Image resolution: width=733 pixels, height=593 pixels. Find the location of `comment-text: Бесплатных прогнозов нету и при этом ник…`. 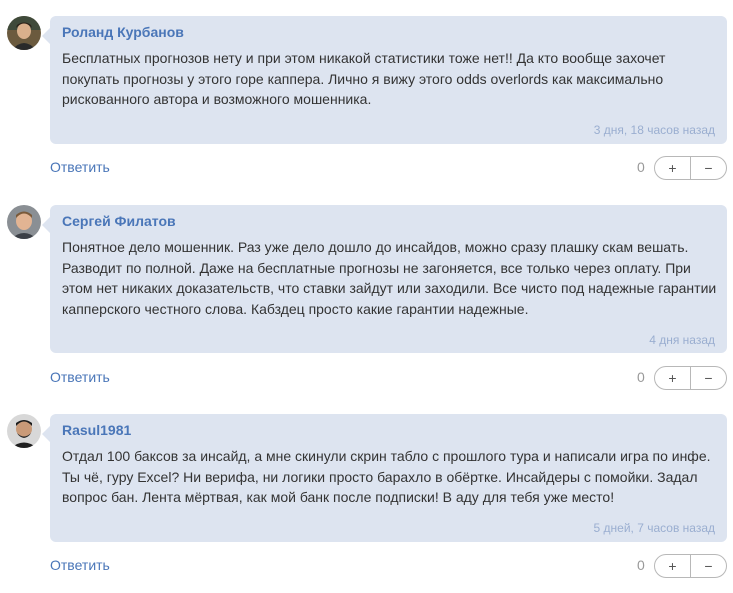

comment-text: Бесплатных прогнозов нету и при этом ник… is located at coordinates (364, 78).